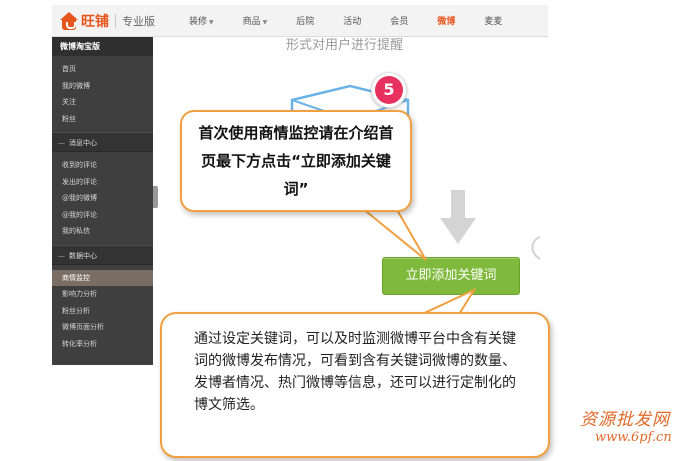 The image size is (695, 461). What do you see at coordinates (102, 142) in the screenshot?
I see `sidebar-section-messages: — 消息中心` at bounding box center [102, 142].